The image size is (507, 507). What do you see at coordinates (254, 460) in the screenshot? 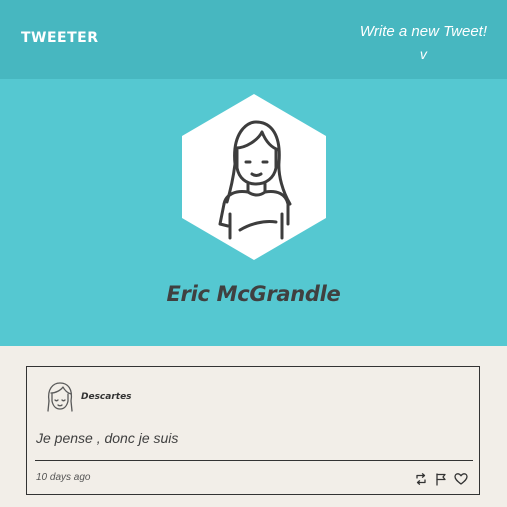
I see `tweet-divider` at bounding box center [254, 460].